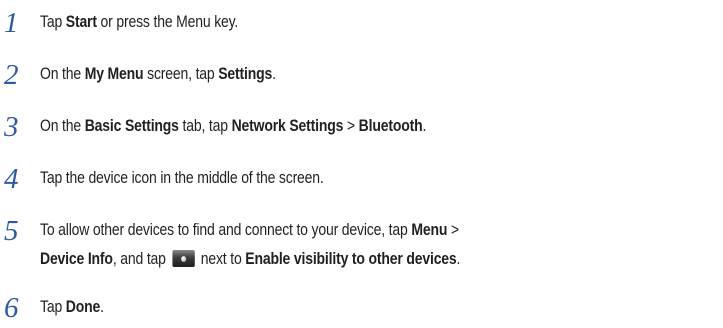 This screenshot has height=328, width=723. I want to click on ui-term: Done, so click(83, 307).